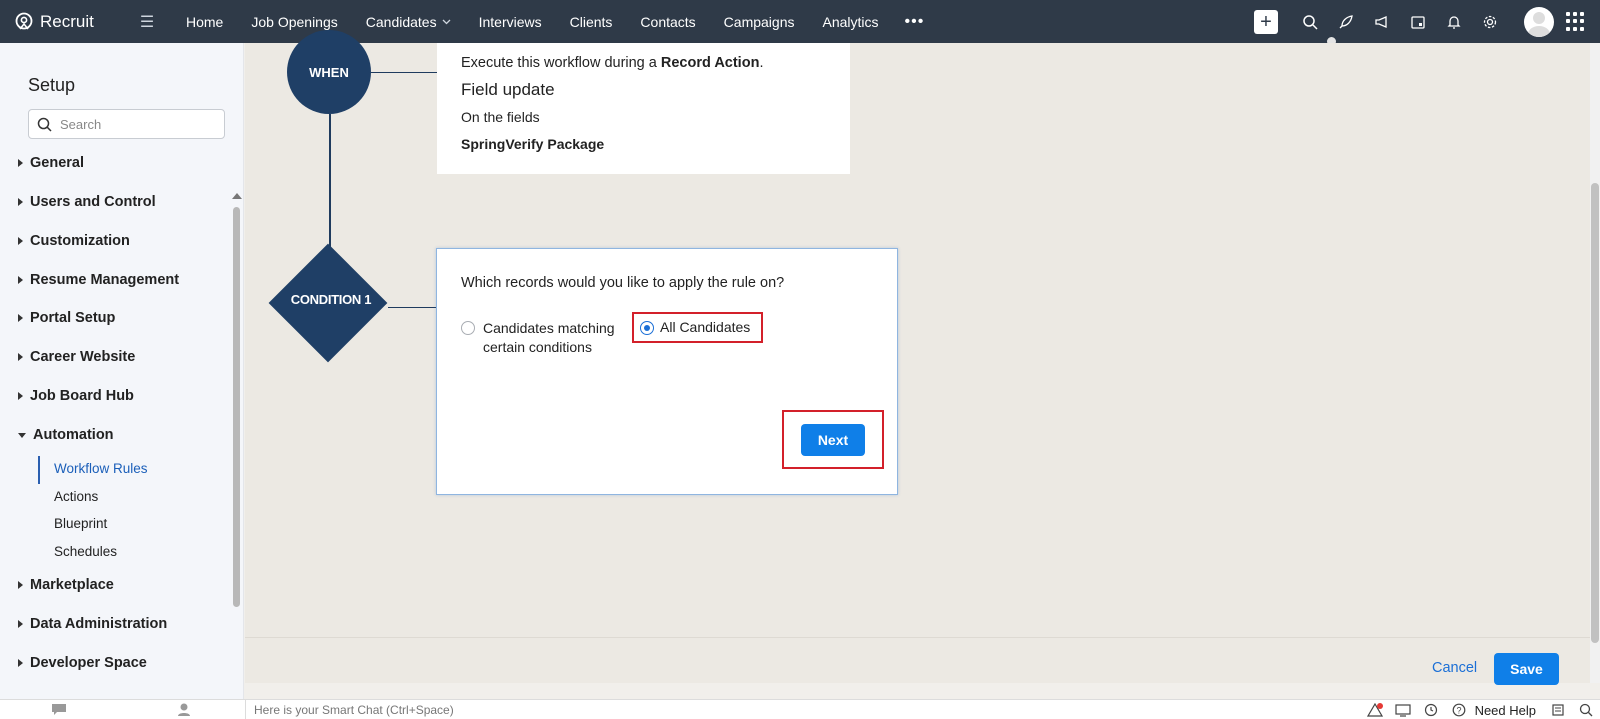  Describe the element at coordinates (1505, 710) in the screenshot. I see `need-help-label: Need Help` at that location.